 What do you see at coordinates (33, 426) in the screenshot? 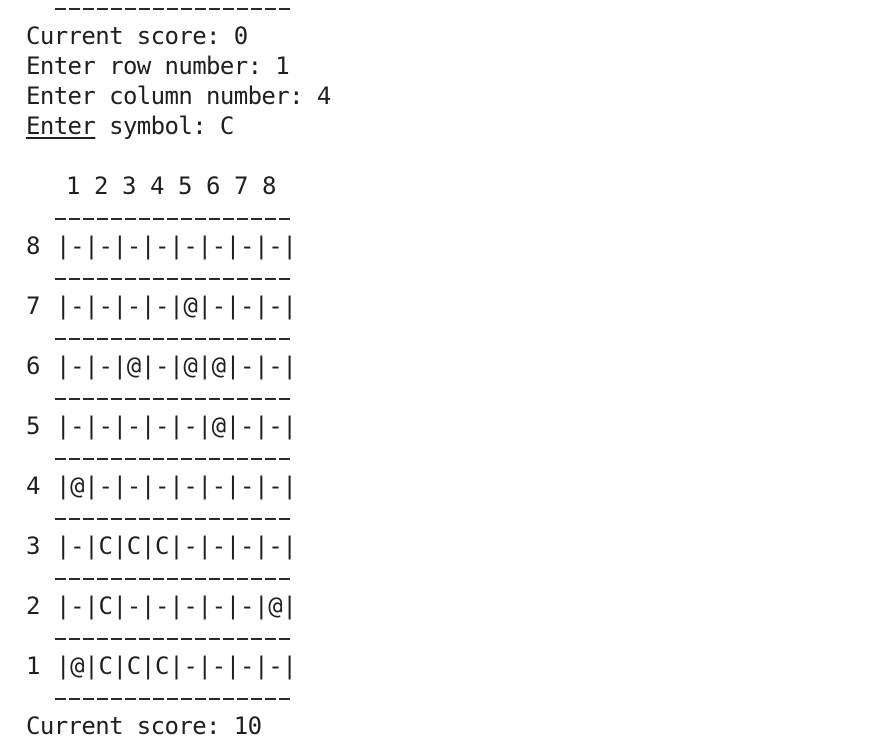
I see `row-label: 5` at bounding box center [33, 426].